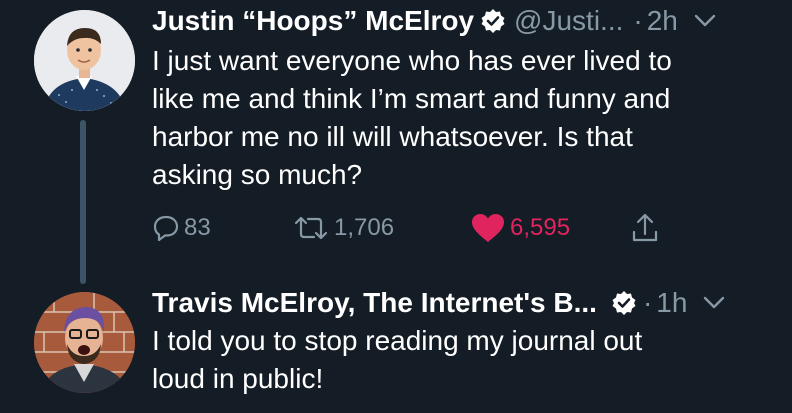 Image resolution: width=792 pixels, height=413 pixels. Describe the element at coordinates (671, 303) in the screenshot. I see `timestamp: 1h` at that location.